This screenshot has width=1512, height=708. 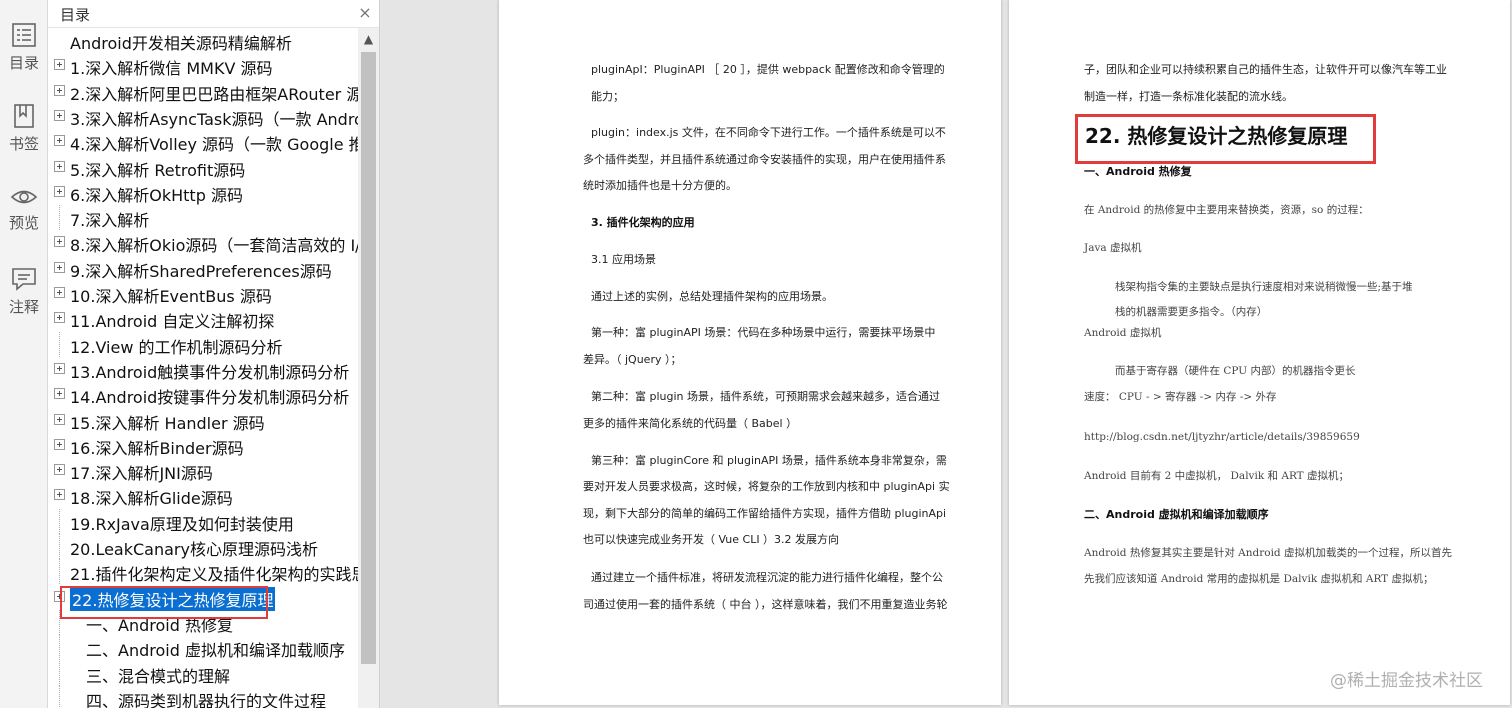 I want to click on toc-item: 四、源码类到机器执行的文件过程, so click(x=203, y=696).